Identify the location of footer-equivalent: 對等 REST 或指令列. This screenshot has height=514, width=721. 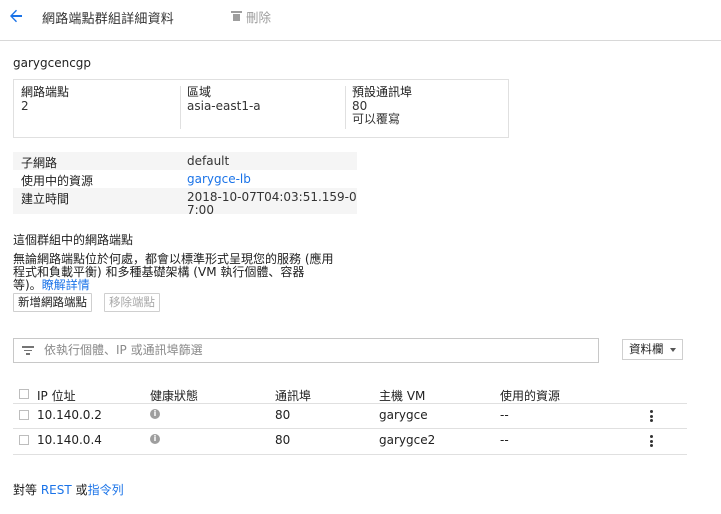
(68, 489).